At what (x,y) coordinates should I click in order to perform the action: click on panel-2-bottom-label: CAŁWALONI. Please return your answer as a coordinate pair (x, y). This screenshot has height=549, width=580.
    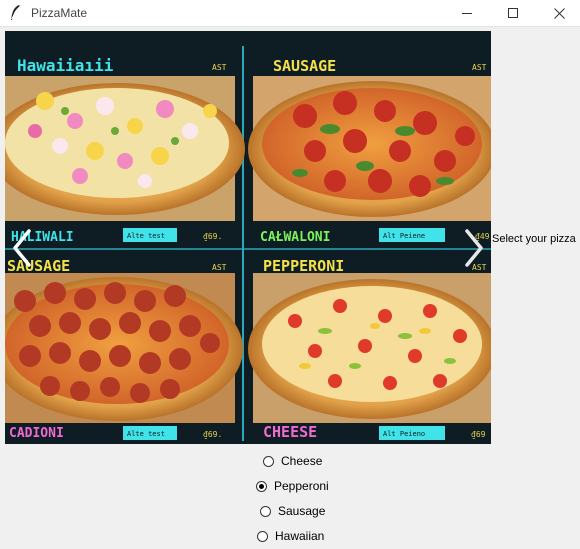
    Looking at the image, I should click on (295, 237).